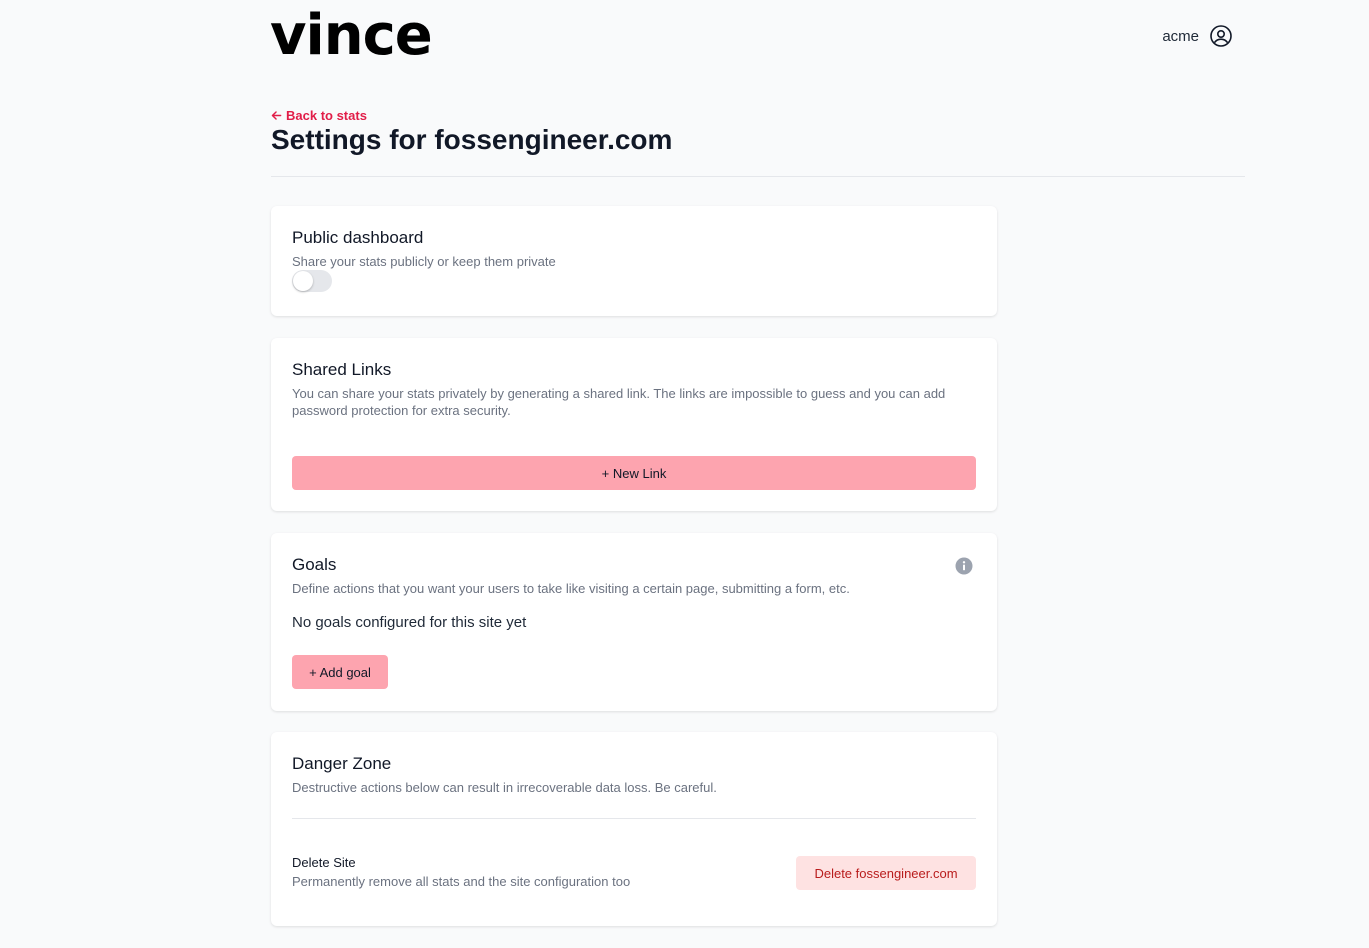 The height and width of the screenshot is (948, 1369). What do you see at coordinates (758, 176) in the screenshot?
I see `header-divider` at bounding box center [758, 176].